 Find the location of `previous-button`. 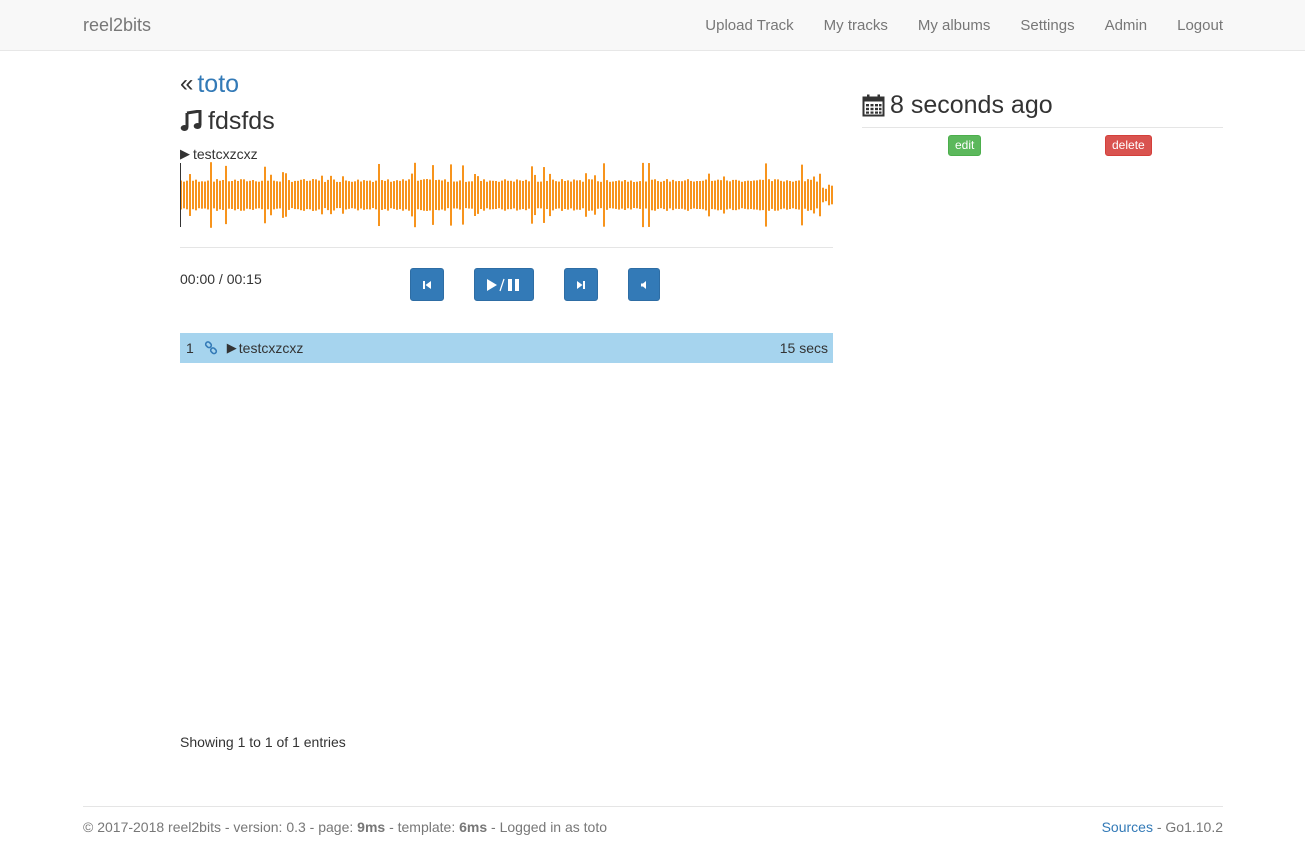

previous-button is located at coordinates (427, 284).